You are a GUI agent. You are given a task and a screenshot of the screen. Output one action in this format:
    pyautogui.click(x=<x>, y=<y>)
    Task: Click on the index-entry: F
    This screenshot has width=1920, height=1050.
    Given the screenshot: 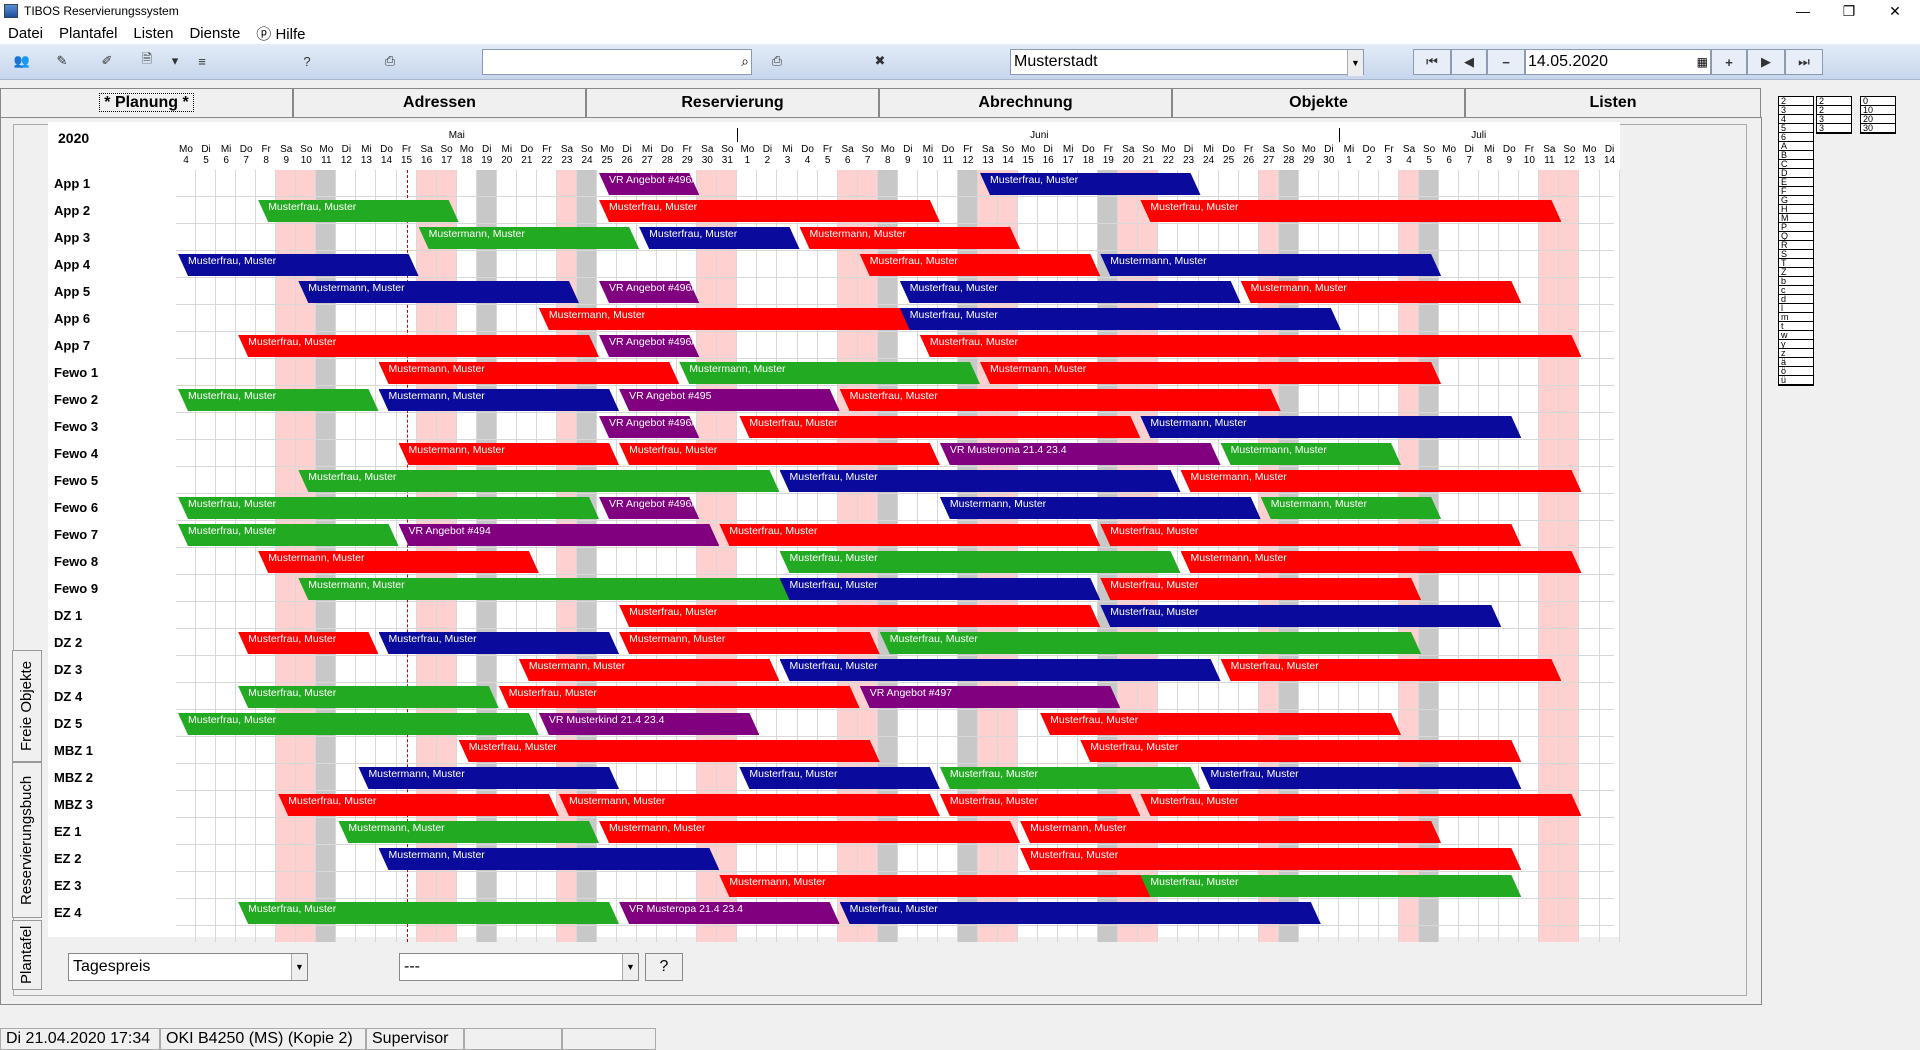 What is the action you would take?
    pyautogui.click(x=1796, y=191)
    